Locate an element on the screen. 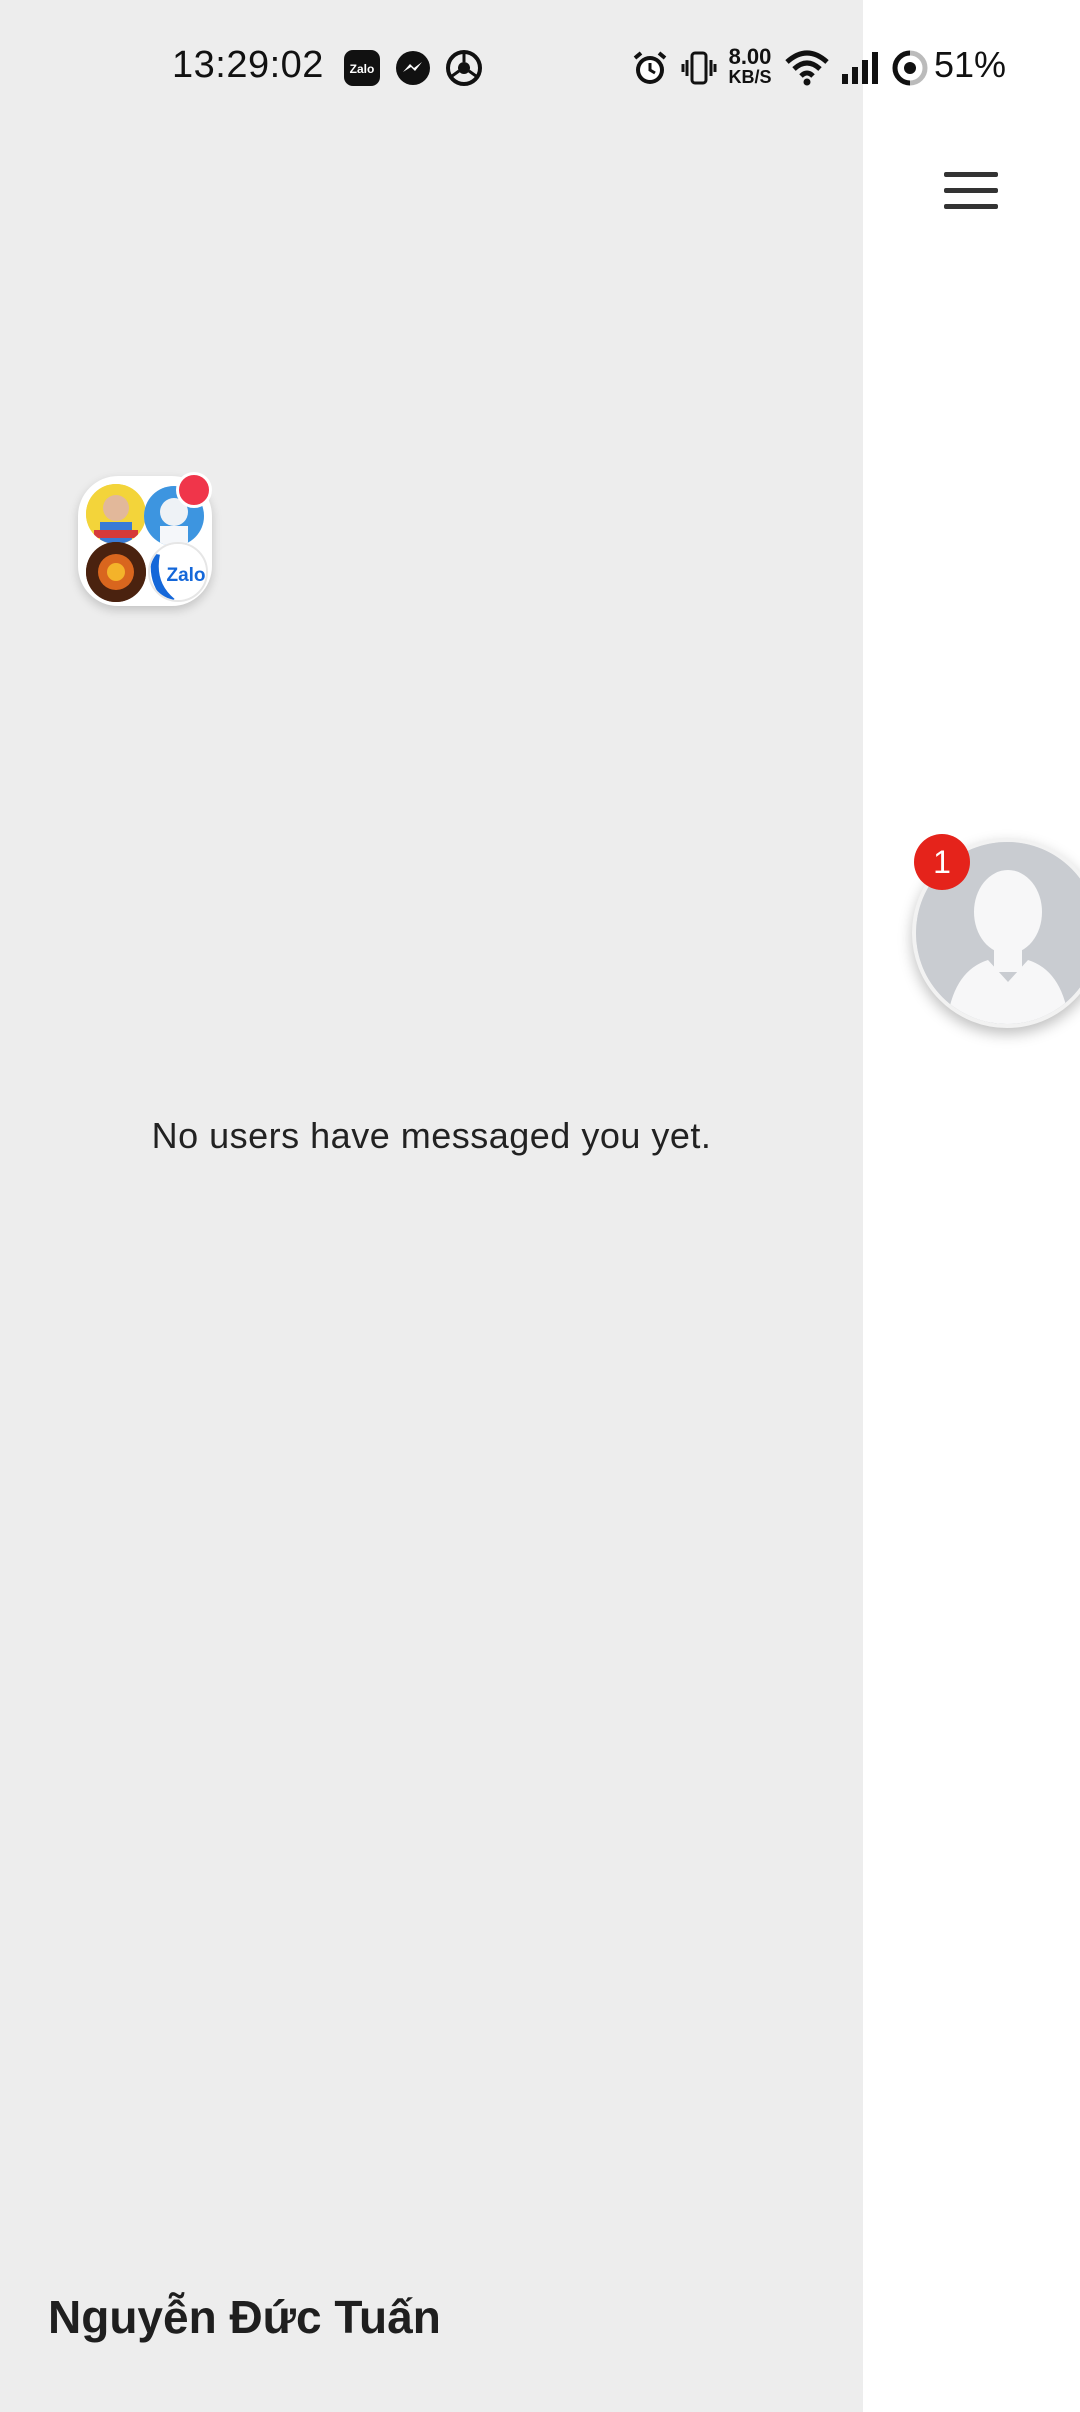 The width and height of the screenshot is (1080, 2412). battery-ring-icon is located at coordinates (910, 68).